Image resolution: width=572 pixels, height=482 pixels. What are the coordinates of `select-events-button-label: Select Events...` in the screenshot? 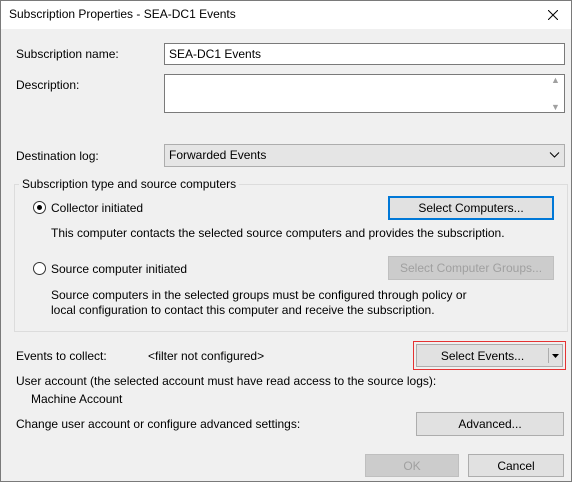 It's located at (482, 355).